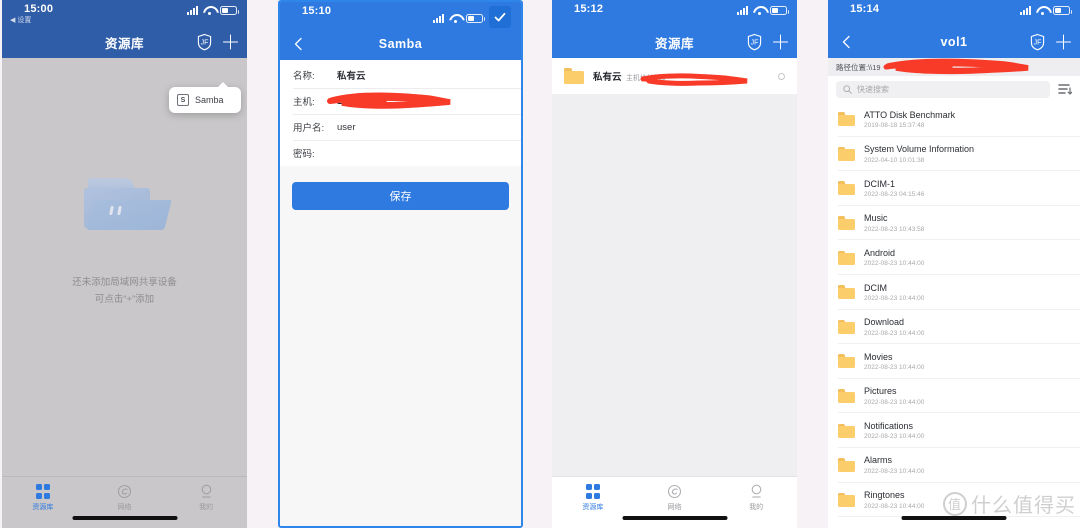 This screenshot has height=528, width=1080. What do you see at coordinates (206, 507) in the screenshot?
I see `tab-profile-label: 我的` at bounding box center [206, 507].